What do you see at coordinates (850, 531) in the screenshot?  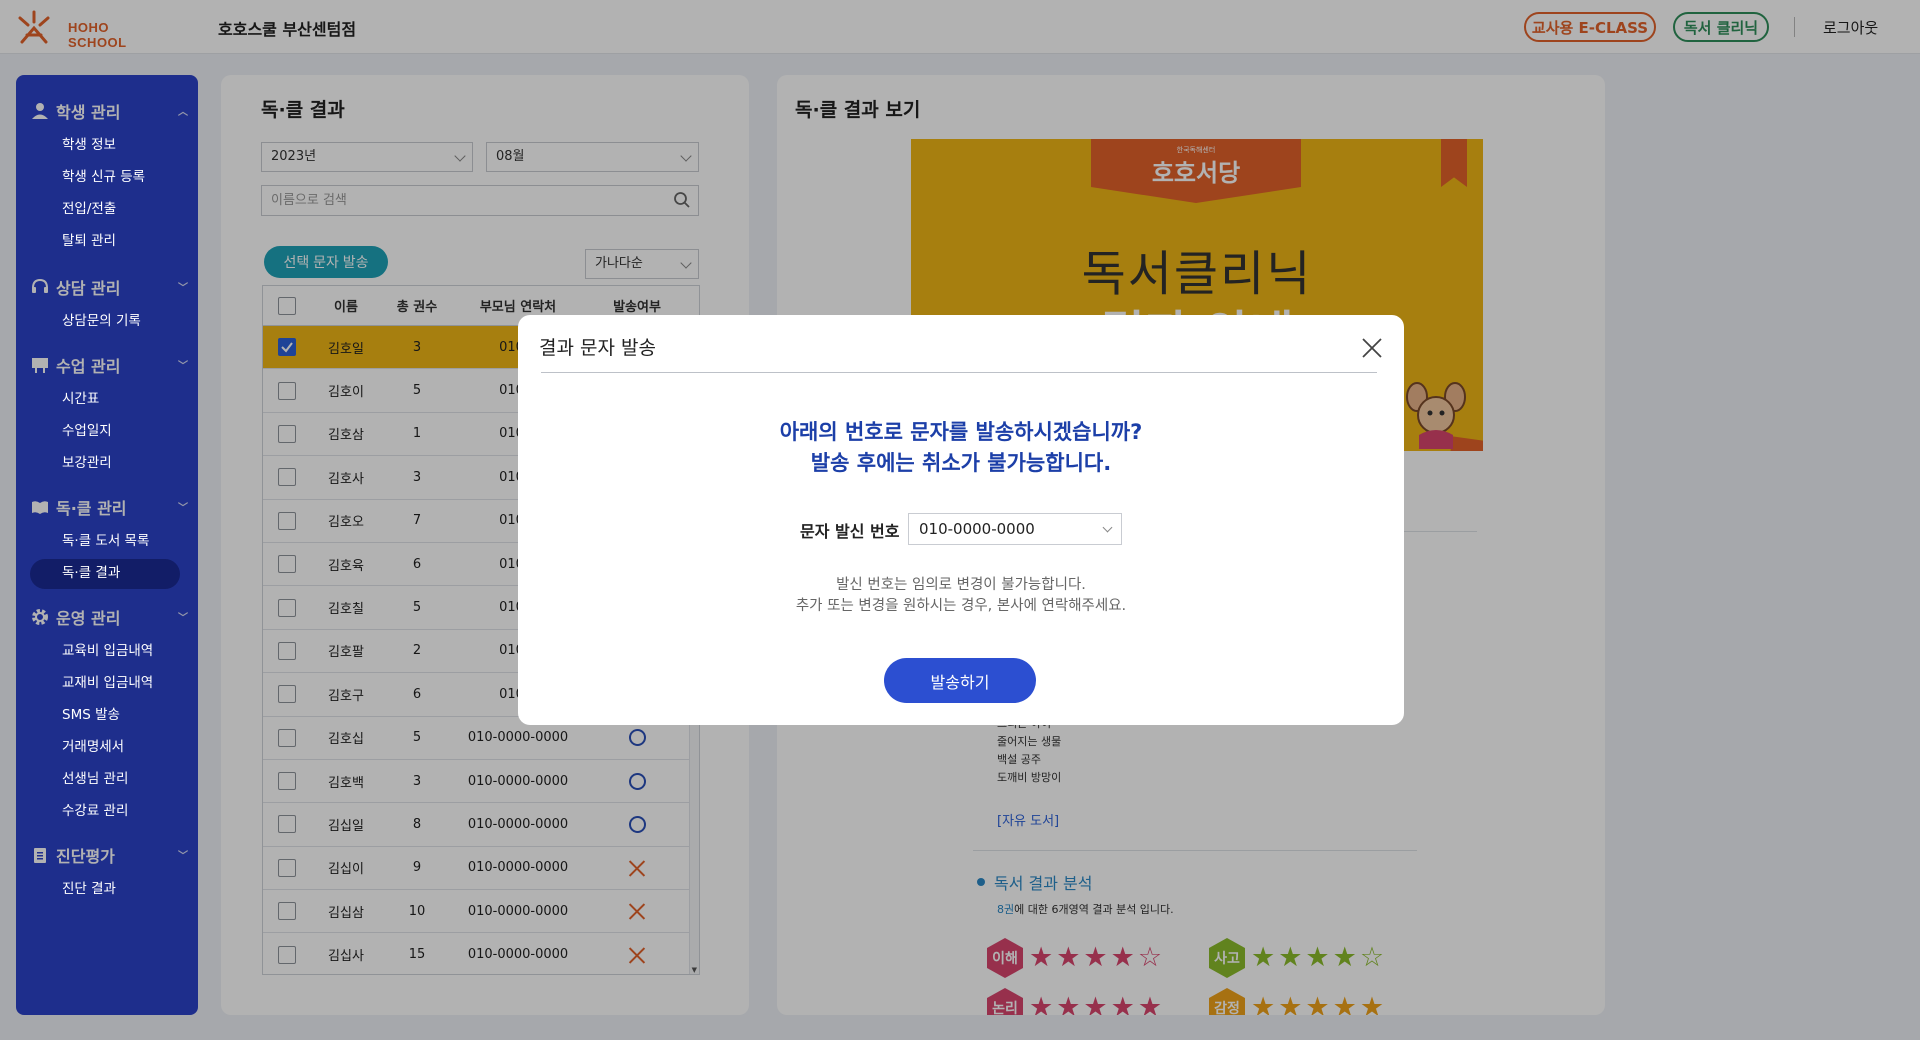 I see `sender-number-label: 문자 발신 번호` at bounding box center [850, 531].